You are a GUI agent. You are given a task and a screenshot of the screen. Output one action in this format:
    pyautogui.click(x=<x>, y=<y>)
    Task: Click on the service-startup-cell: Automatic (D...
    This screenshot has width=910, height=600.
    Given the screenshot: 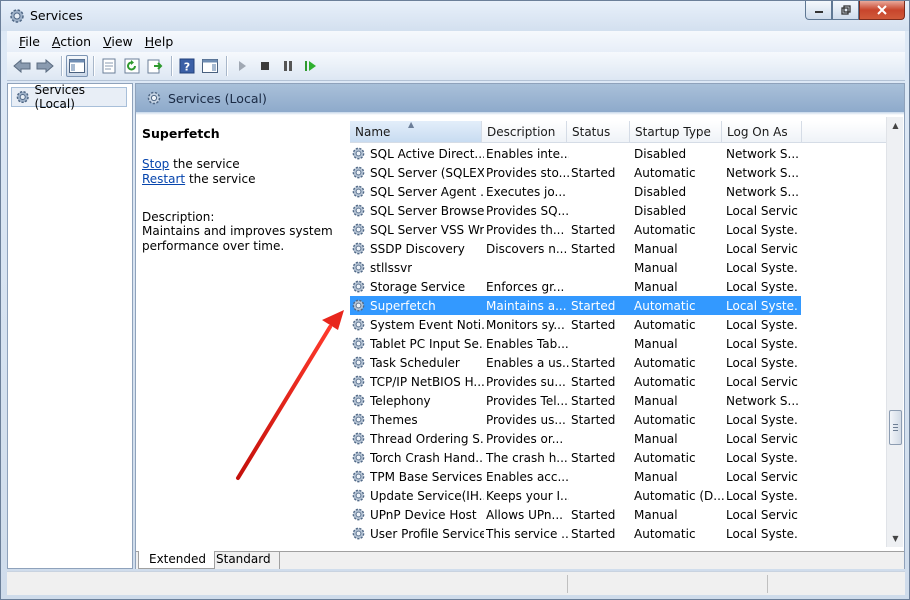 What is the action you would take?
    pyautogui.click(x=679, y=495)
    